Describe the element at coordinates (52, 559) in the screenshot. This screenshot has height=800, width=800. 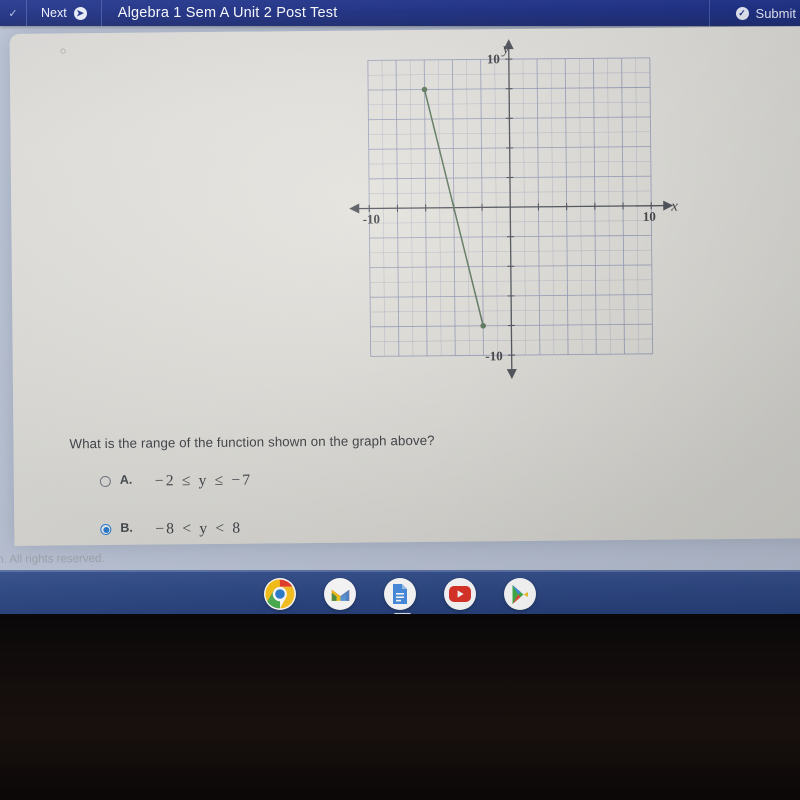
I see `copyright-text: m. All rights reserved.` at that location.